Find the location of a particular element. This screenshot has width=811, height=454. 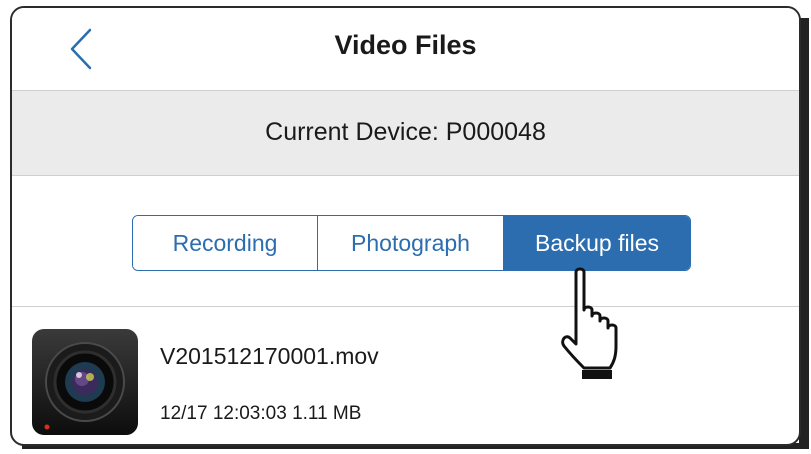

tab-recording: Recording is located at coordinates (225, 243).